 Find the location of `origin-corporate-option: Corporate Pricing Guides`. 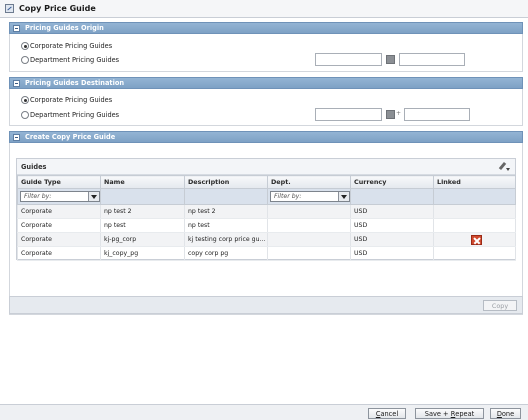

origin-corporate-option: Corporate Pricing Guides is located at coordinates (66, 46).